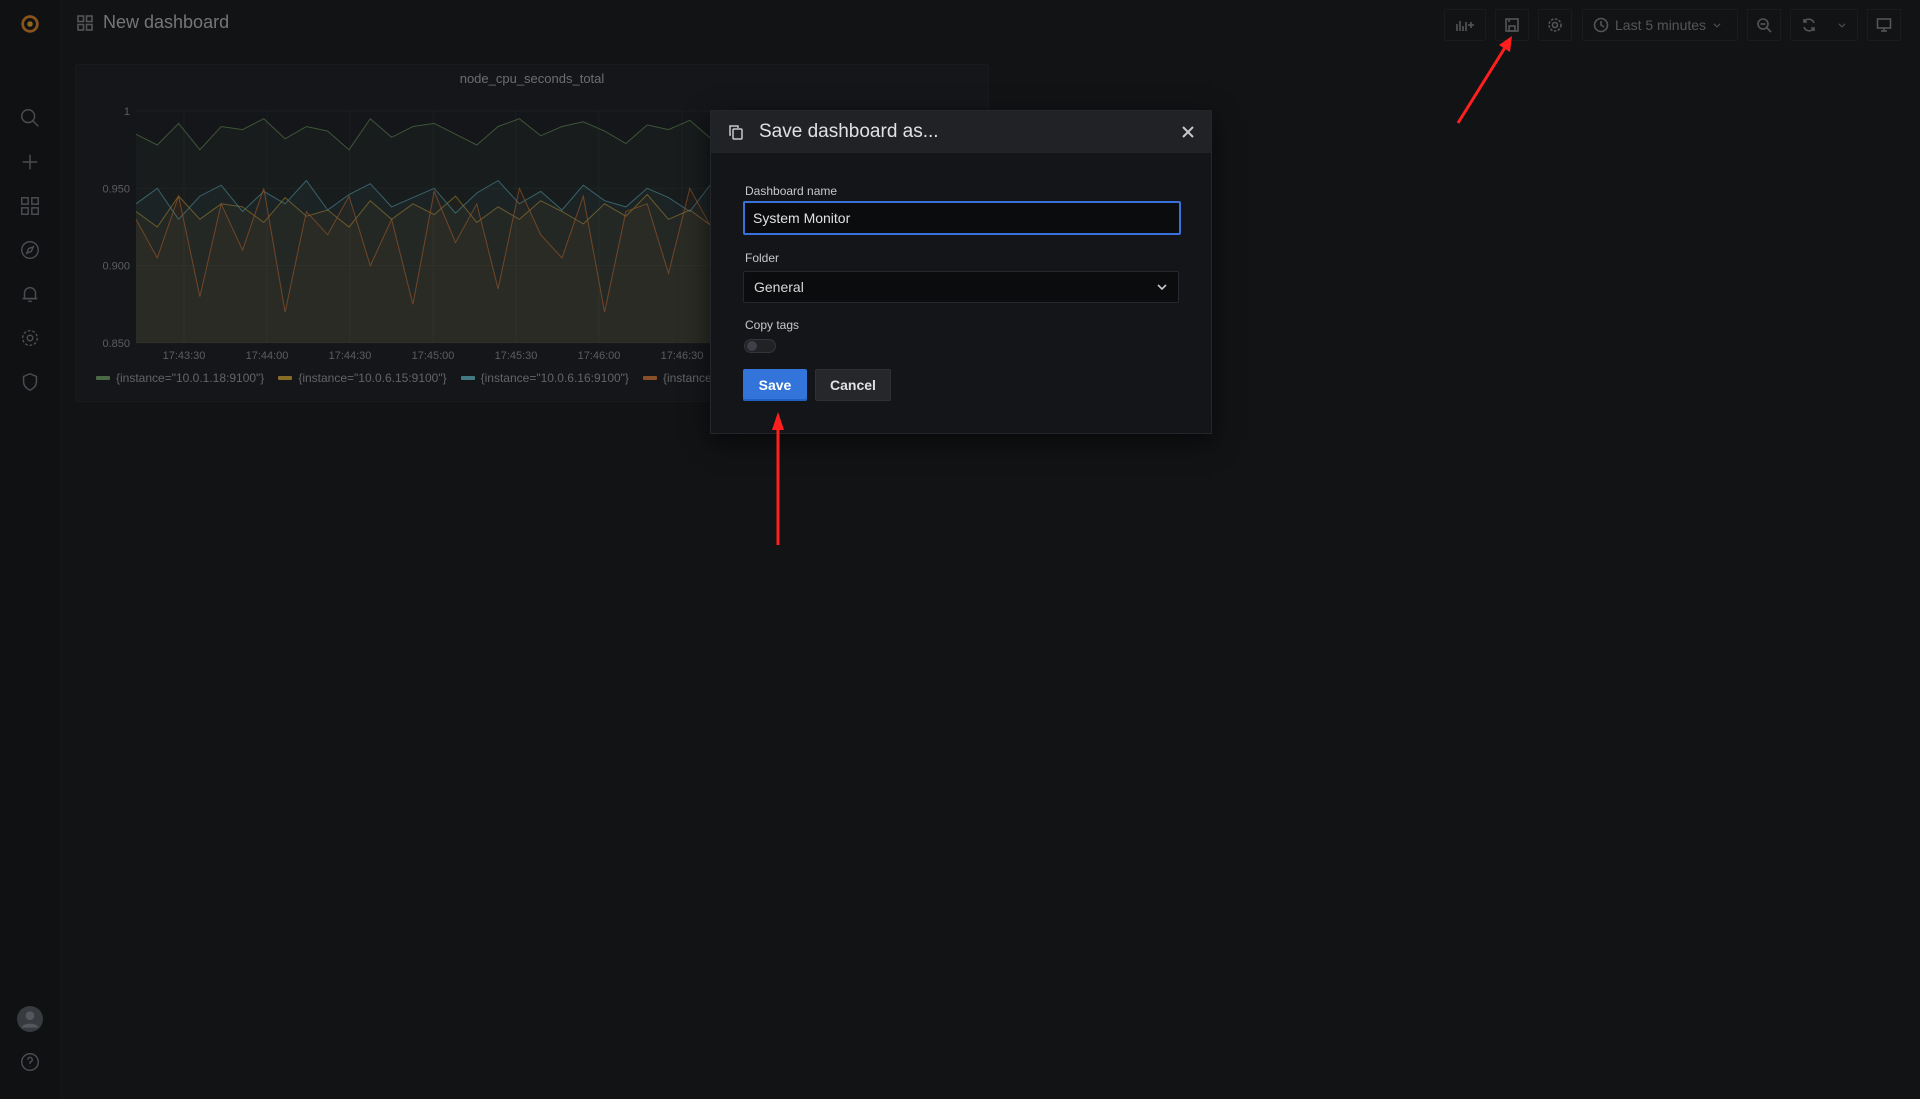 The image size is (1920, 1099). Describe the element at coordinates (791, 191) in the screenshot. I see `dashboard-name-label: Dashboard name` at that location.